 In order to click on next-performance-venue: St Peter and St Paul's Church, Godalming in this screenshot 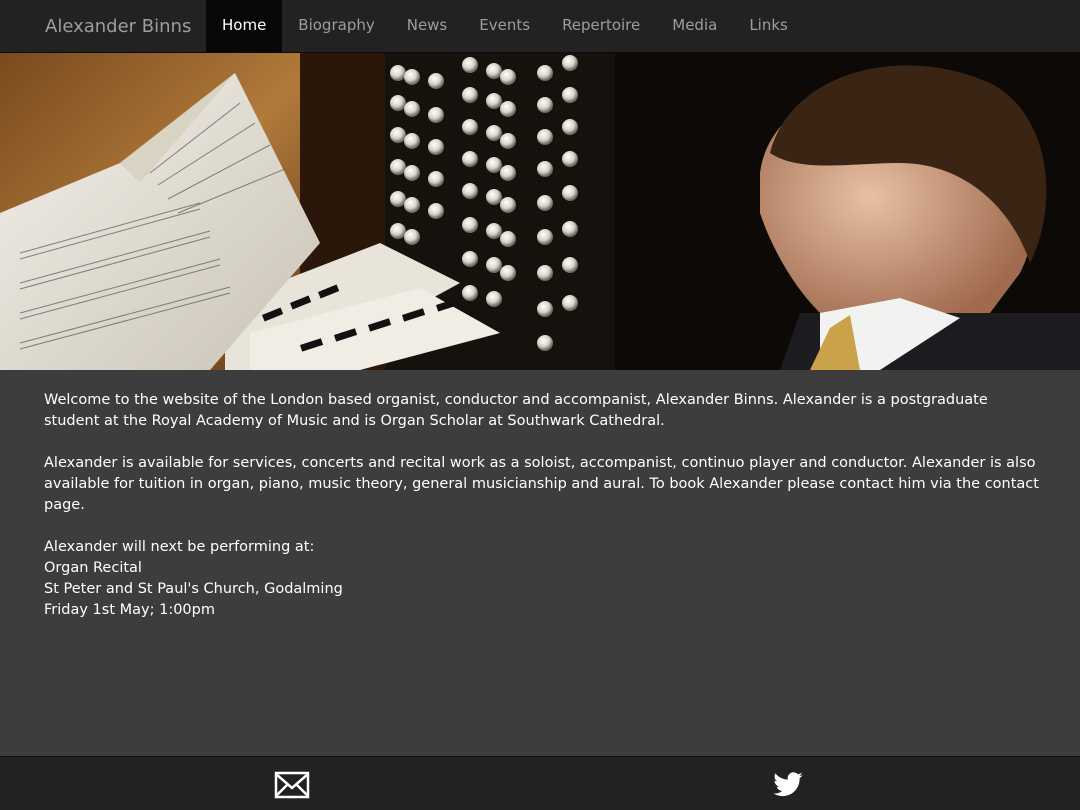, I will do `click(193, 589)`.